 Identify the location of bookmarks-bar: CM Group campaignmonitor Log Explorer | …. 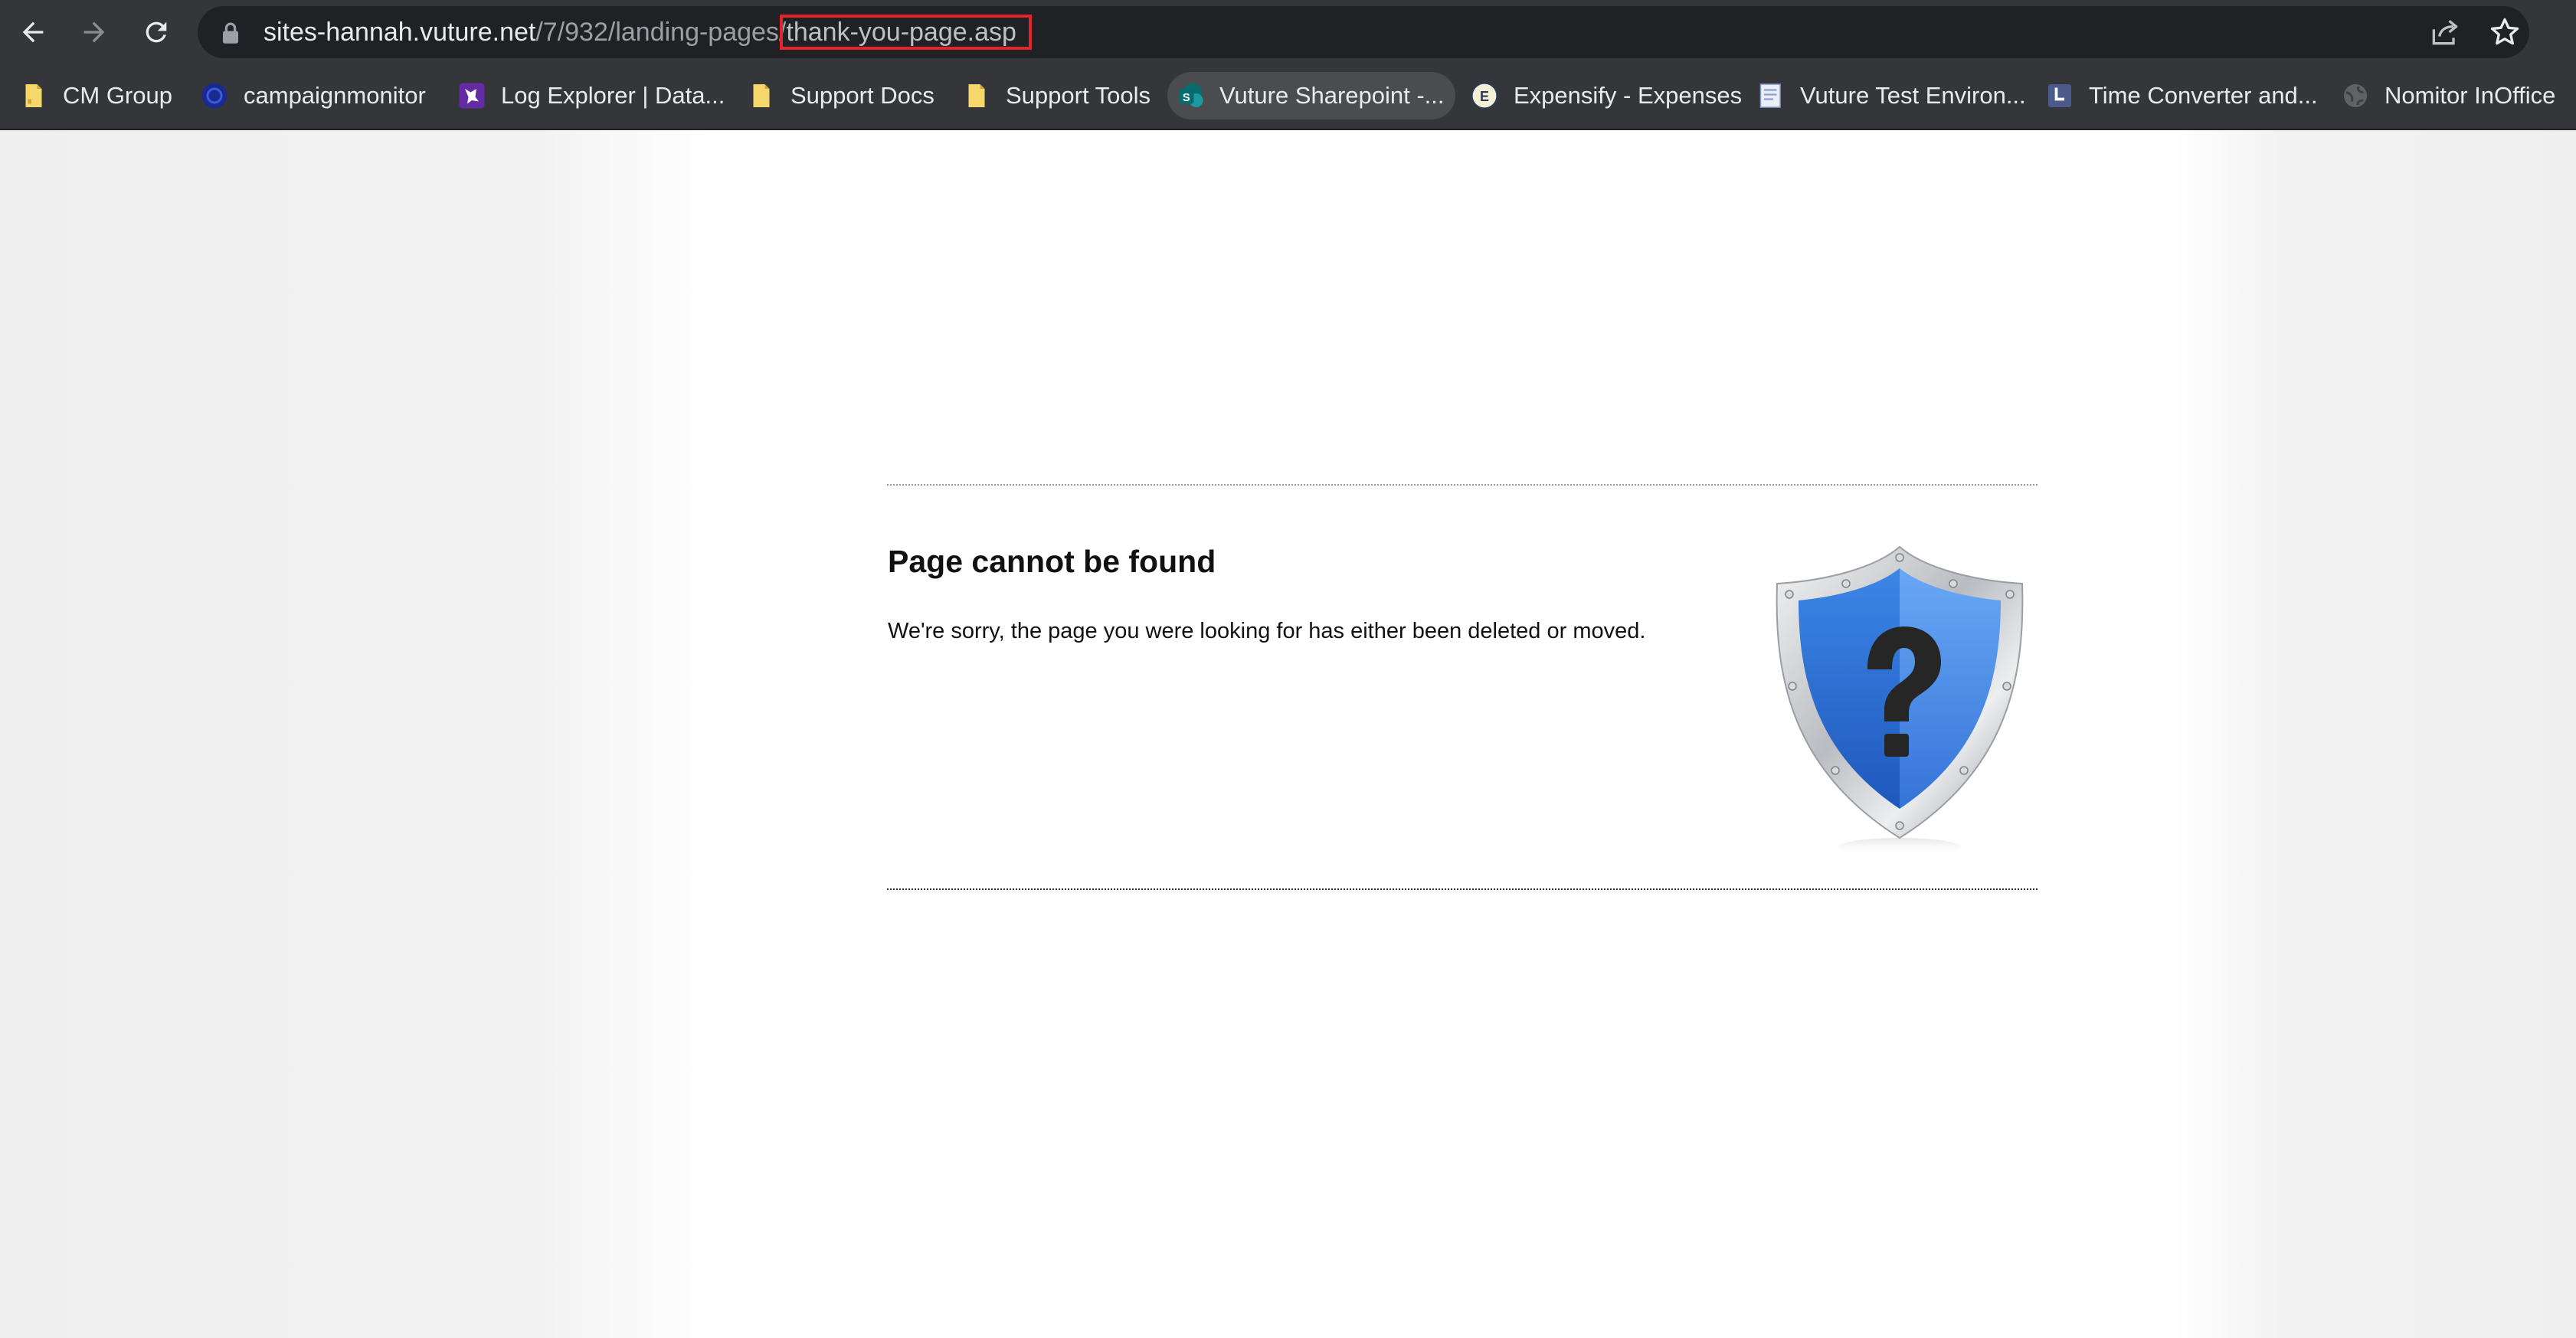
(1288, 97).